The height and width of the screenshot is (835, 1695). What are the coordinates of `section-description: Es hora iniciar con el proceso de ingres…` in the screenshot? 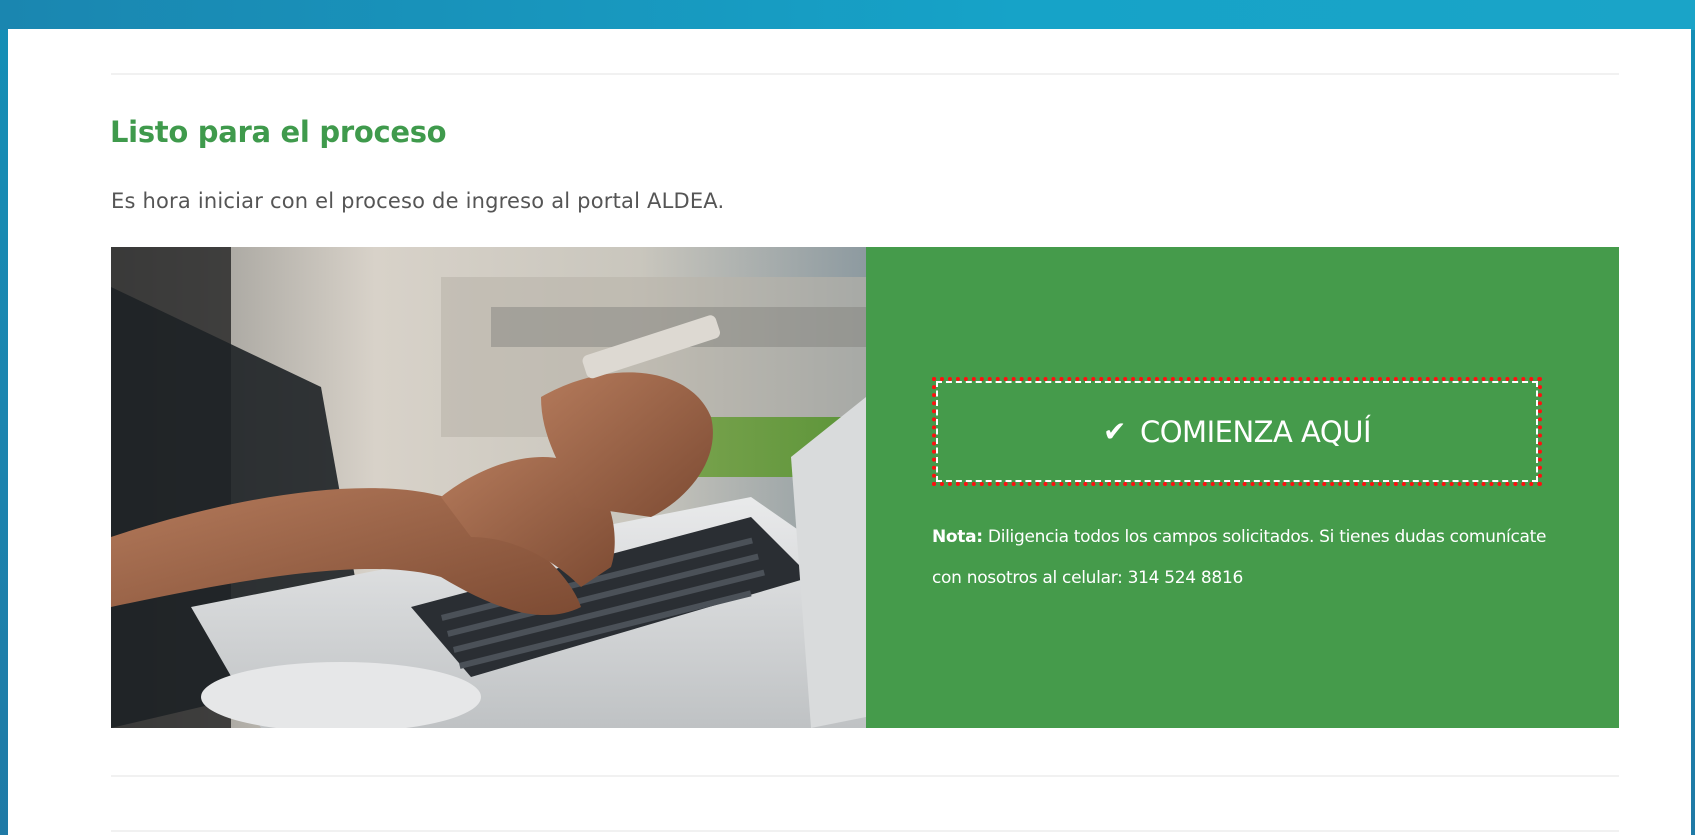 It's located at (418, 201).